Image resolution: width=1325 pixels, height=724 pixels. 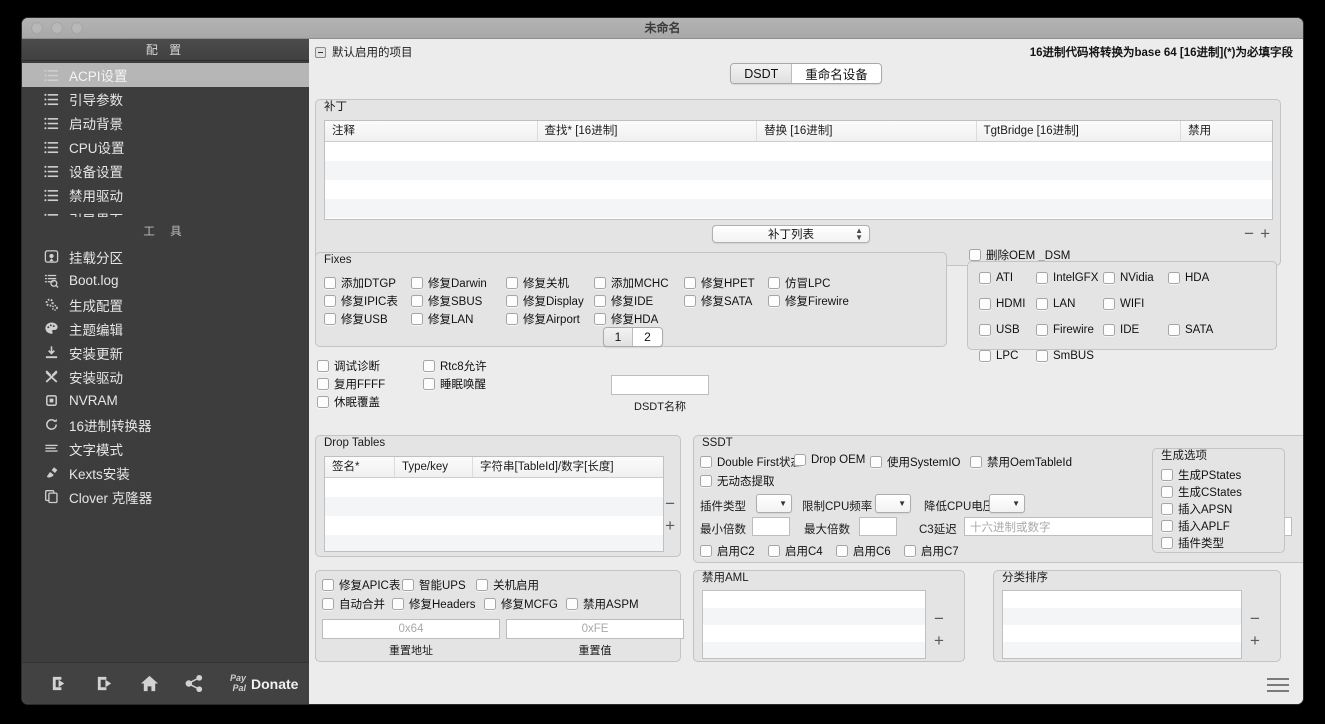 What do you see at coordinates (1192, 543) in the screenshot?
I see `checkbox-插件类型: 插件类型` at bounding box center [1192, 543].